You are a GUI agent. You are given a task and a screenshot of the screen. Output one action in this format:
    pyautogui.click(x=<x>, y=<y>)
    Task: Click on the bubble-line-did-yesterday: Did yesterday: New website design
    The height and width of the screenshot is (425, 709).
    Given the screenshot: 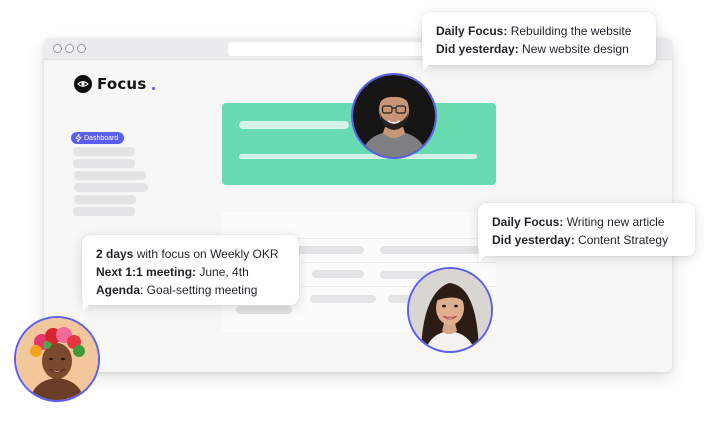 What is the action you would take?
    pyautogui.click(x=539, y=49)
    